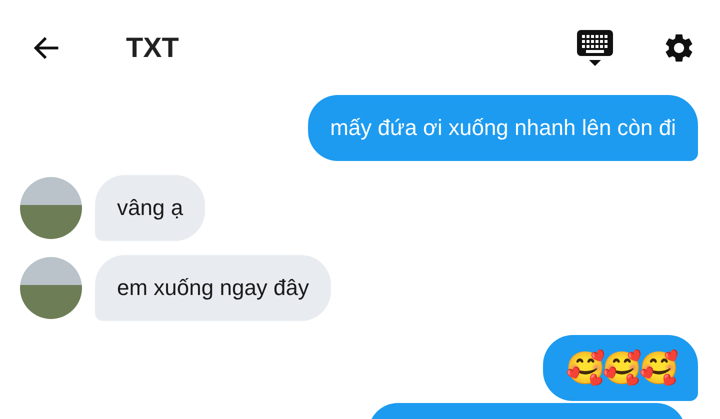  Describe the element at coordinates (213, 288) in the screenshot. I see `message-bubble: em xuống ngay đây` at that location.